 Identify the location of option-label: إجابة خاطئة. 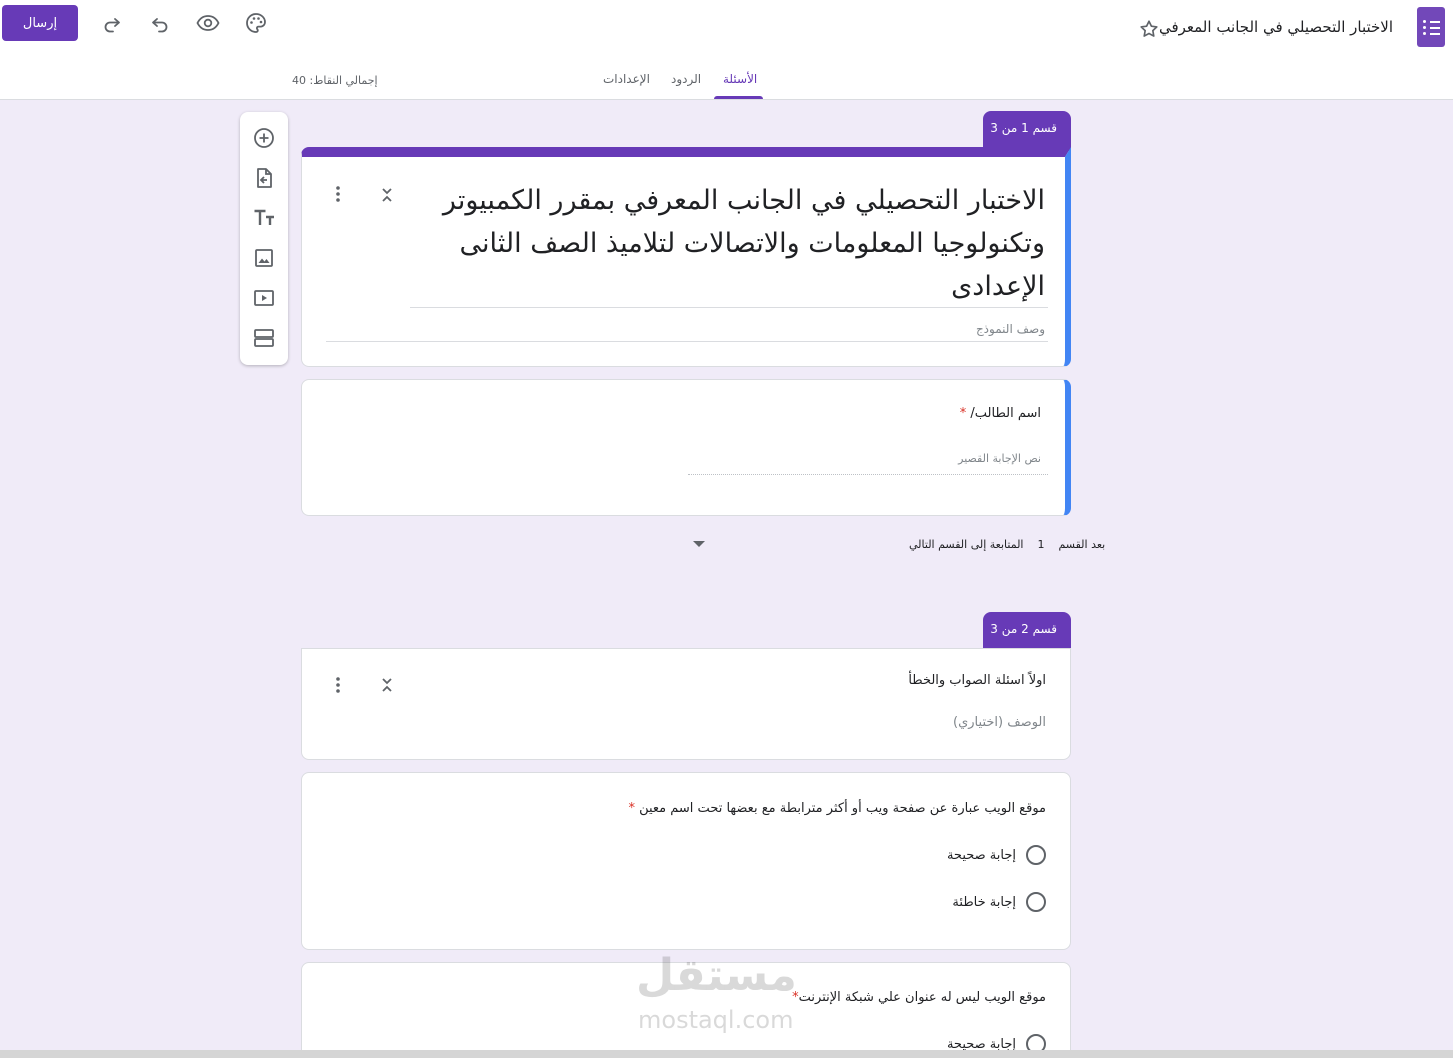
(984, 902).